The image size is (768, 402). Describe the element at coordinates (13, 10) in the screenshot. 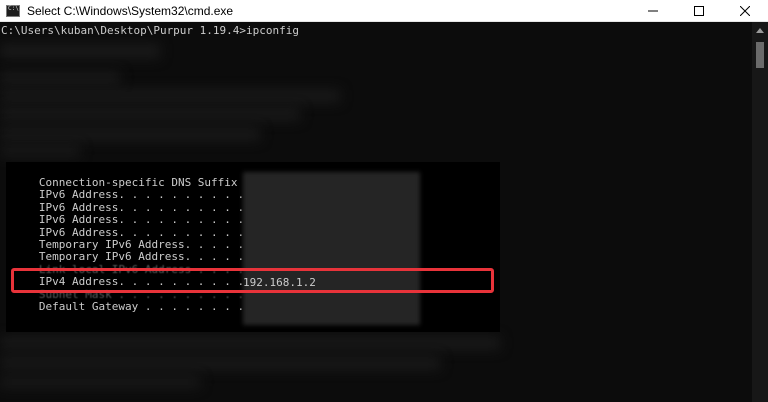

I see `cmd-icon` at that location.